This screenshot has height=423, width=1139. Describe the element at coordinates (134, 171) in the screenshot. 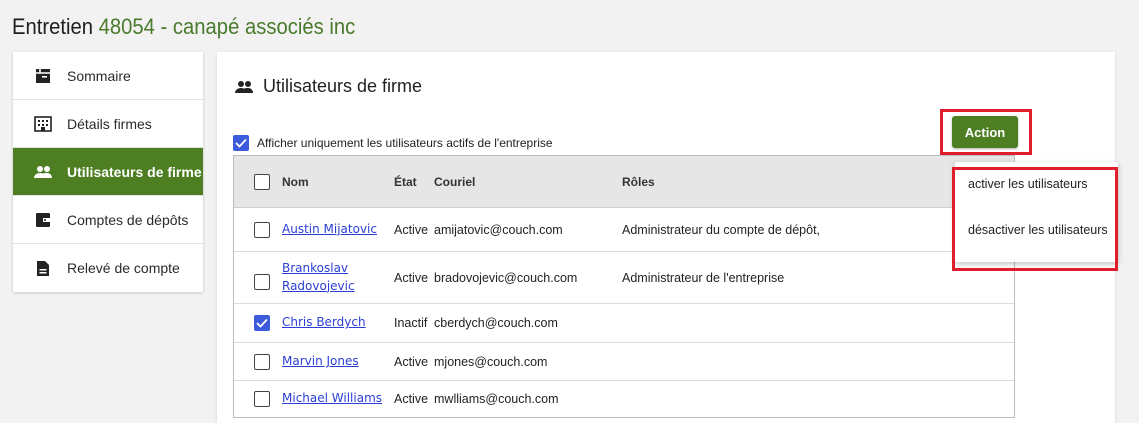

I see `sidebar-item-label: Utilisateurs de firme` at that location.